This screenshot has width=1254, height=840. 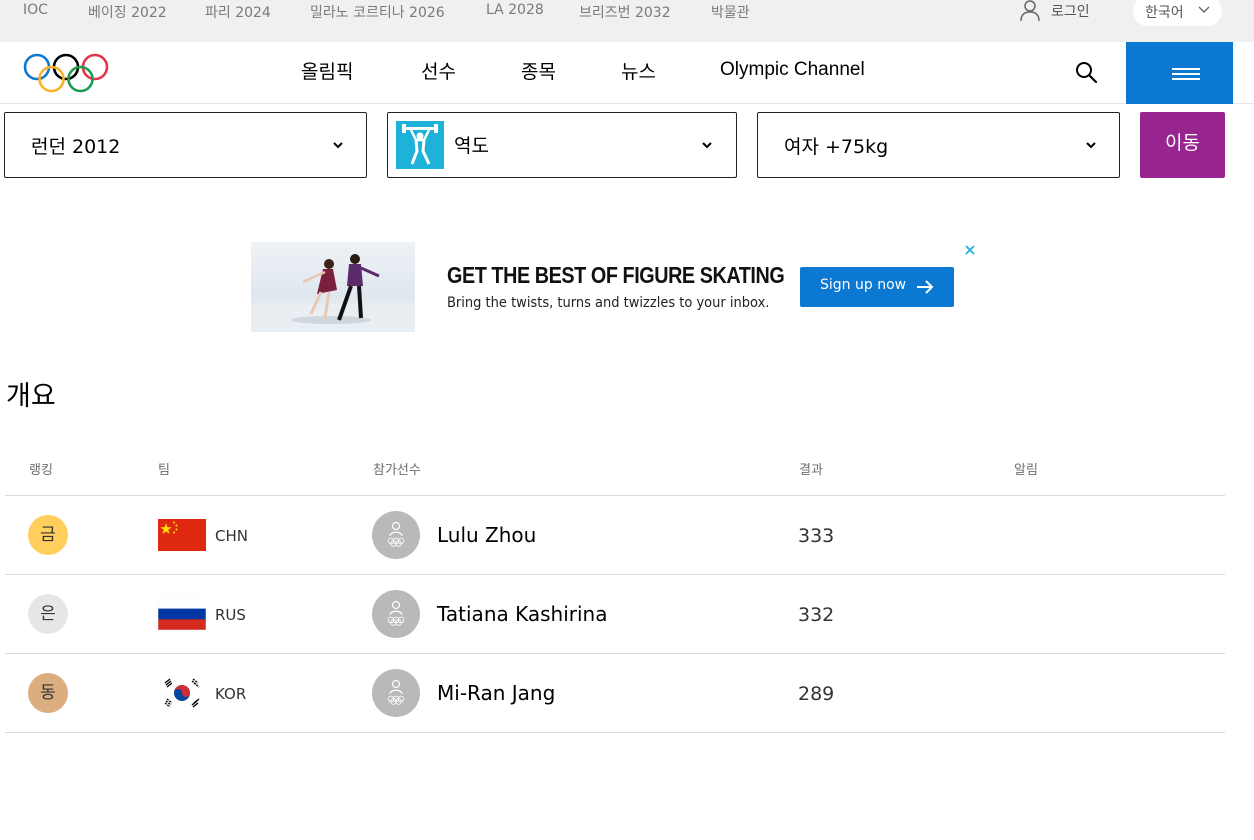 What do you see at coordinates (1030, 11) in the screenshot?
I see `user-icon` at bounding box center [1030, 11].